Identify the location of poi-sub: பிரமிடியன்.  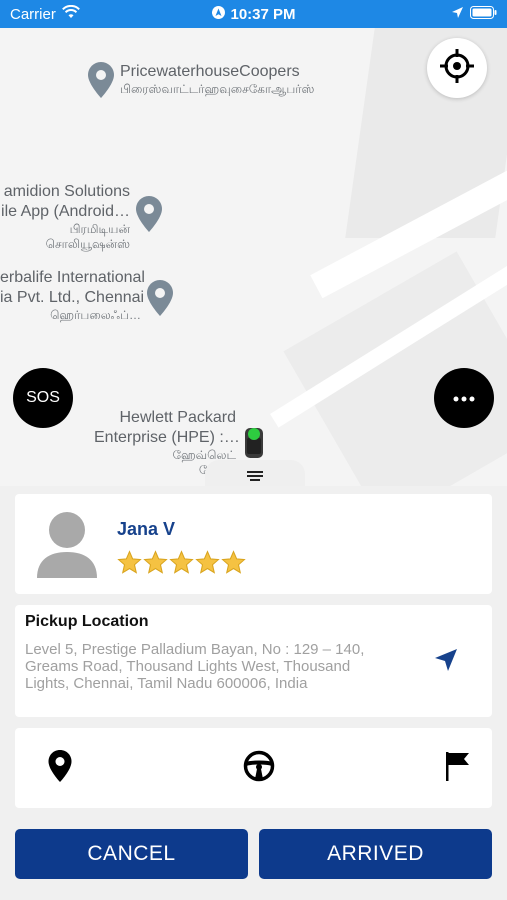
(99, 229).